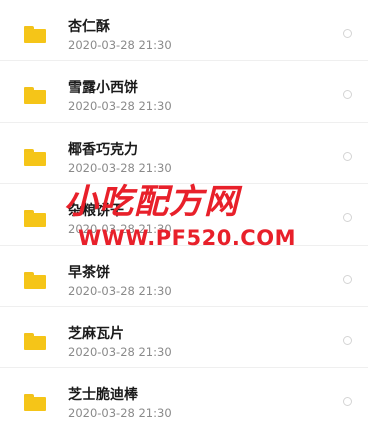 The width and height of the screenshot is (368, 430). What do you see at coordinates (184, 92) in the screenshot?
I see `list-item: 雪露小西饼 2020-03-28 21:30` at bounding box center [184, 92].